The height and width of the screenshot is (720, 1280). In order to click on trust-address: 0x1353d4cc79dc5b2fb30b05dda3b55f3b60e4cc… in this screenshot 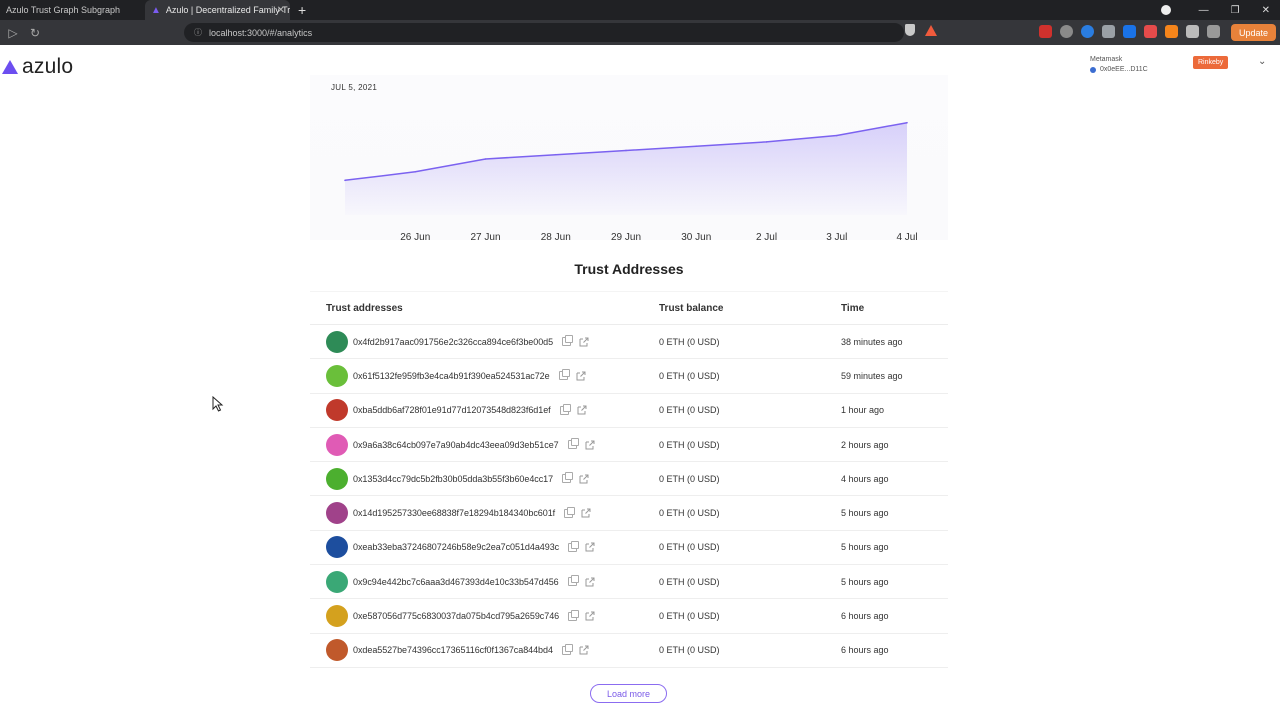, I will do `click(453, 479)`.